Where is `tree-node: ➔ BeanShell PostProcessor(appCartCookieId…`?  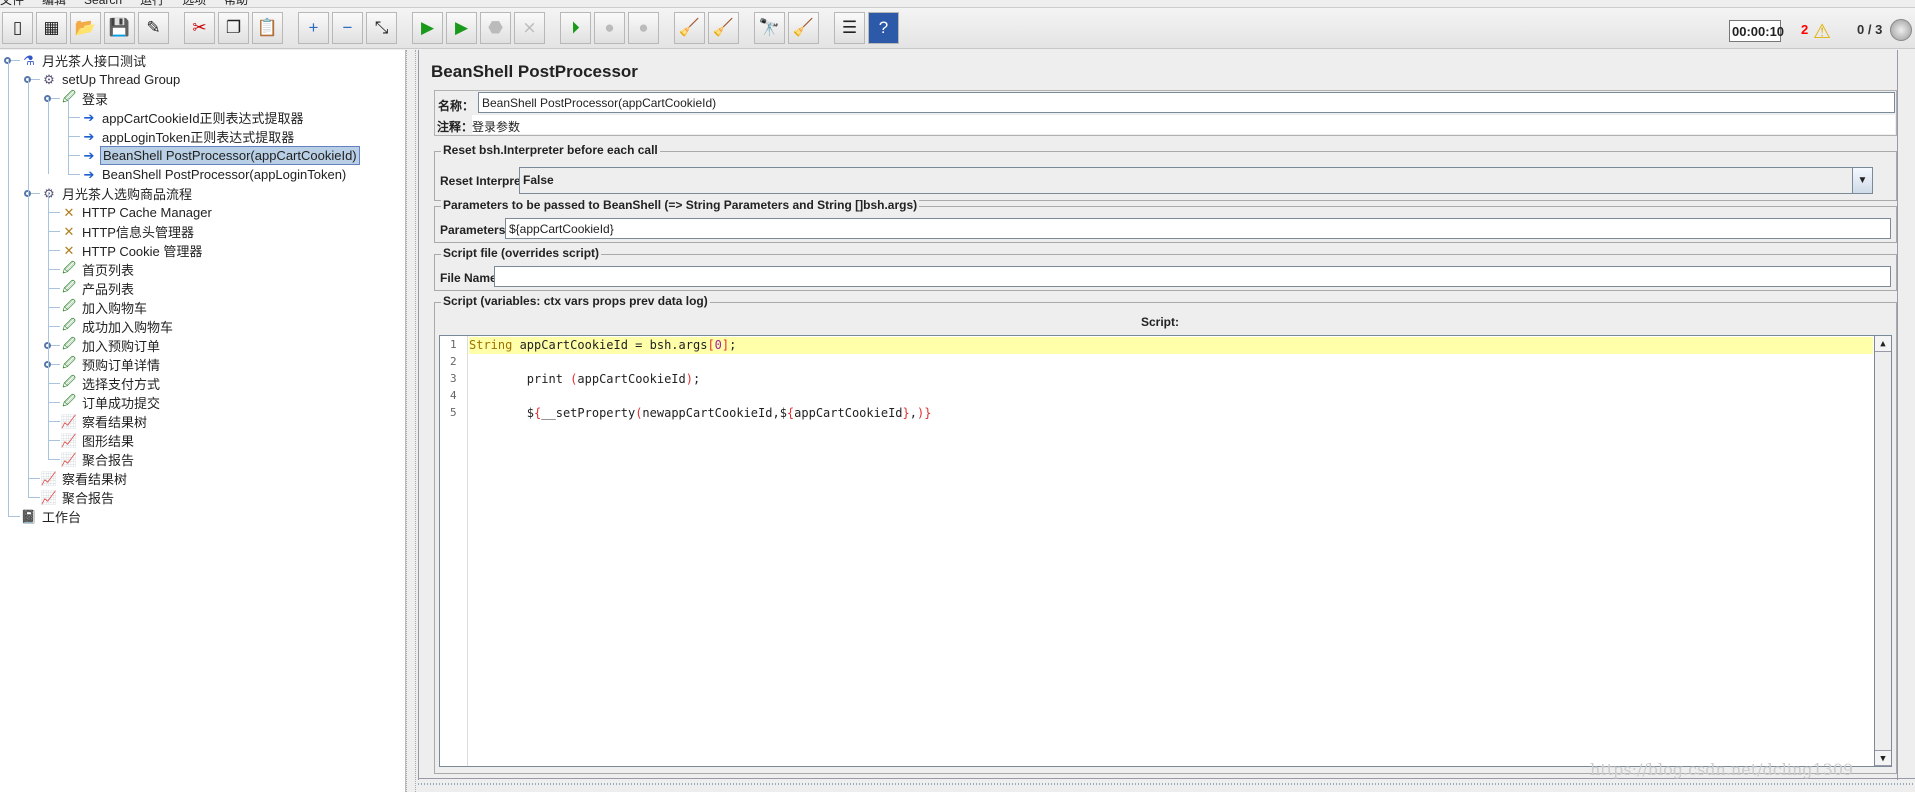 tree-node: ➔ BeanShell PostProcessor(appCartCookieId… is located at coordinates (220, 155).